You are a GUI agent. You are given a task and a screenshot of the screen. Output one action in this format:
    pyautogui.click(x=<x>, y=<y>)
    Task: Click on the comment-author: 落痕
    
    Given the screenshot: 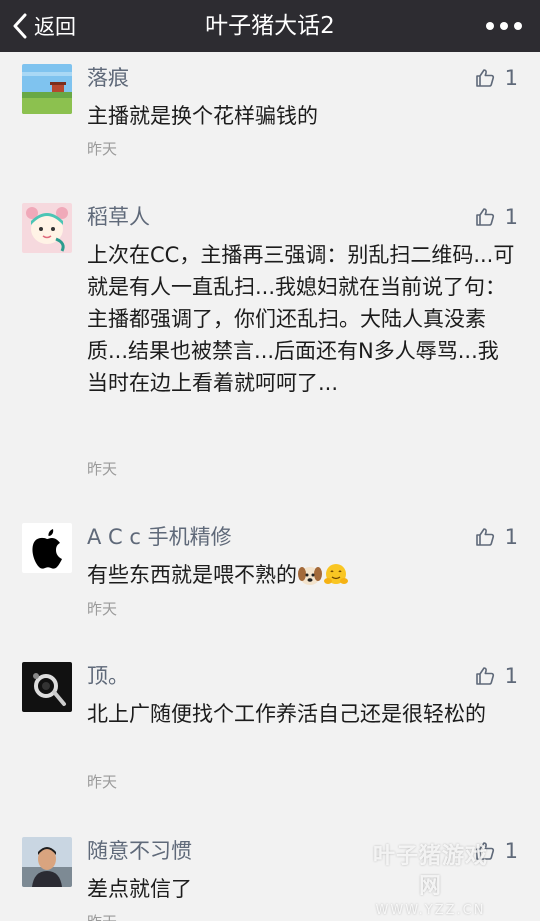 What is the action you would take?
    pyautogui.click(x=108, y=78)
    